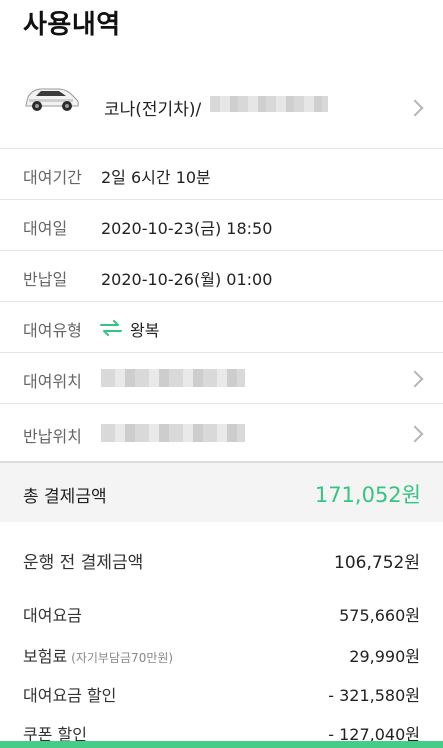 This screenshot has height=748, width=443. Describe the element at coordinates (221, 174) in the screenshot. I see `rental-period-row: 대여기간 2일 6시간 10분` at that location.